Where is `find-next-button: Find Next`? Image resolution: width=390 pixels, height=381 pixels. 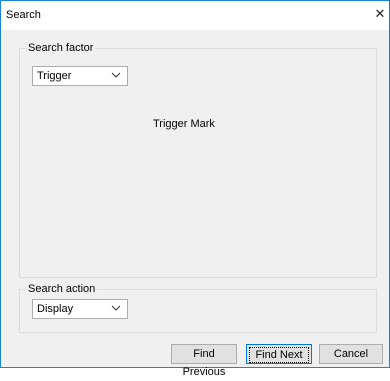 find-next-button: Find Next is located at coordinates (279, 354).